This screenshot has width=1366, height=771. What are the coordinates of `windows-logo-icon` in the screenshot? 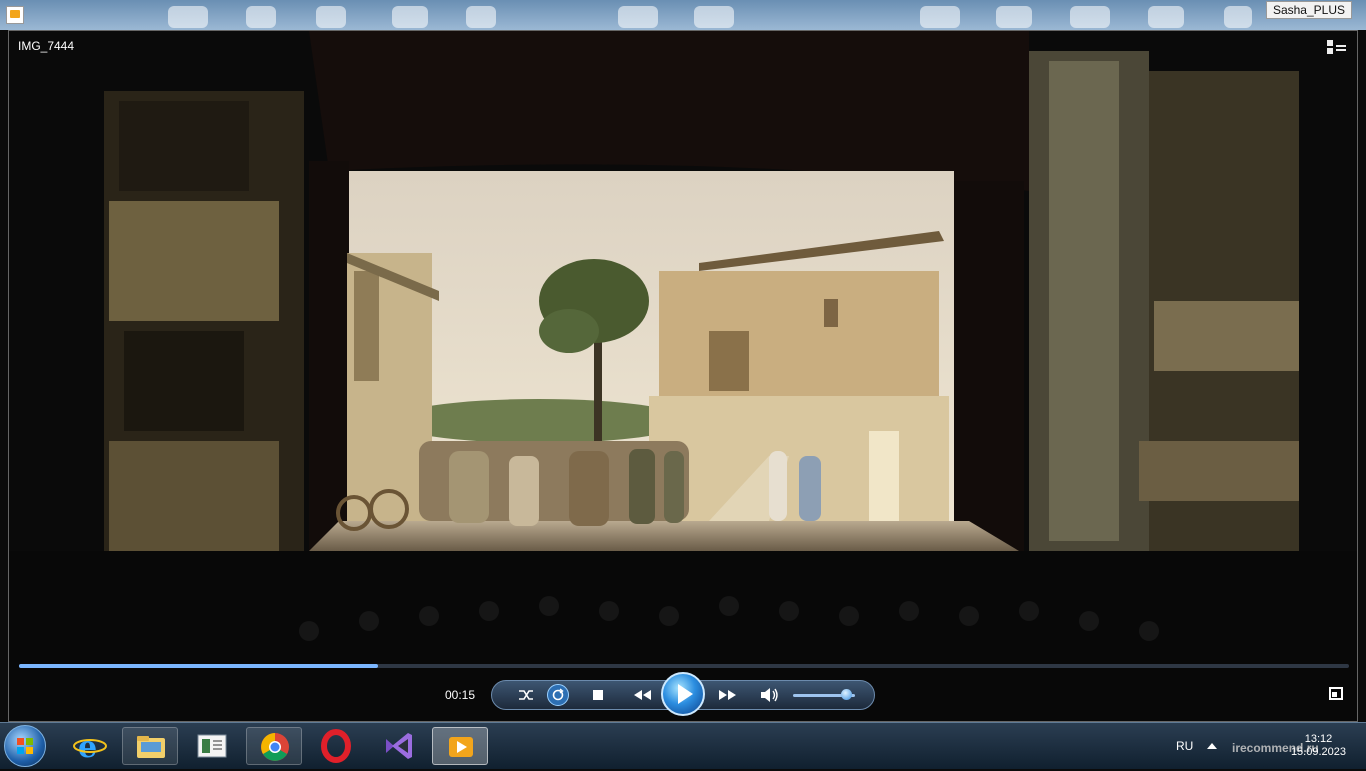 It's located at (25, 746).